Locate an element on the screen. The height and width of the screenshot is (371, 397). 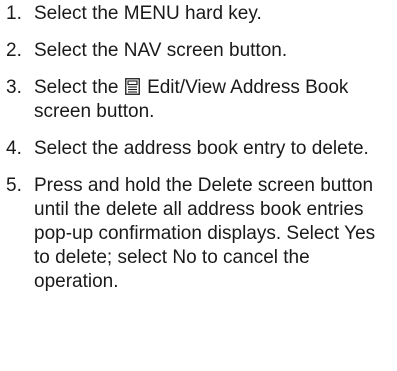
step-1: 1. Select the MENU hard key. is located at coordinates (200, 14).